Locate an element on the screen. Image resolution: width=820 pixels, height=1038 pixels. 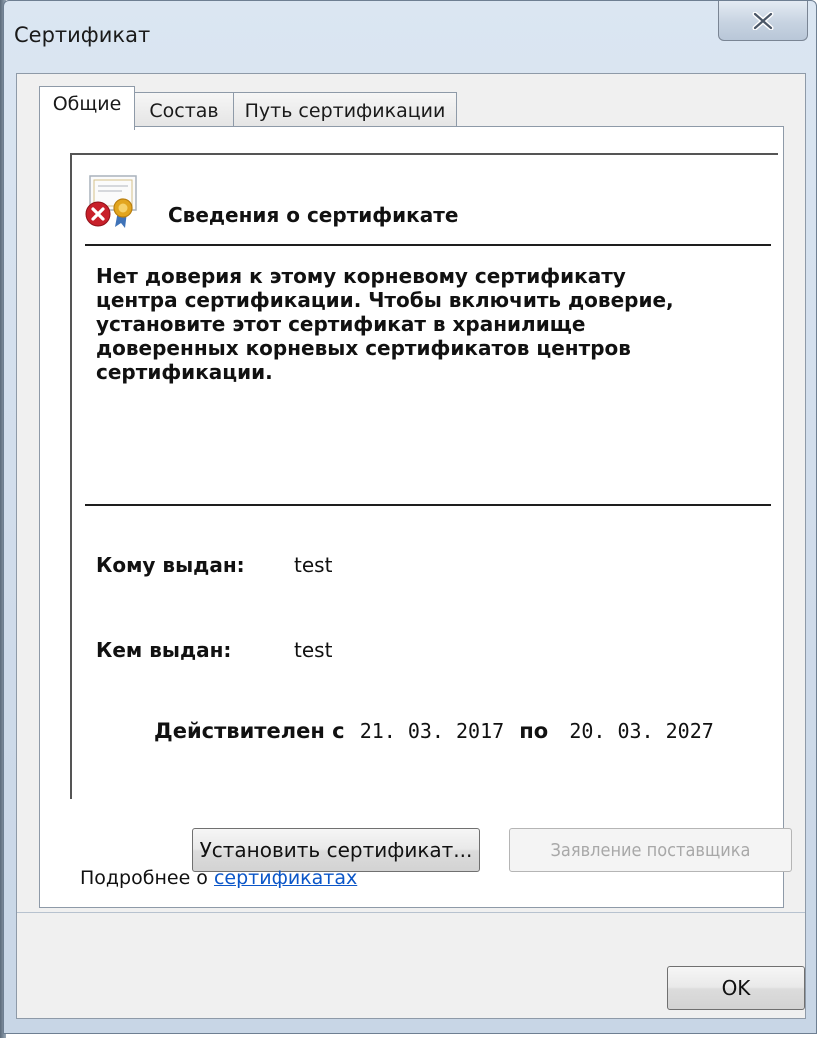
tab-label: Состав is located at coordinates (184, 110).